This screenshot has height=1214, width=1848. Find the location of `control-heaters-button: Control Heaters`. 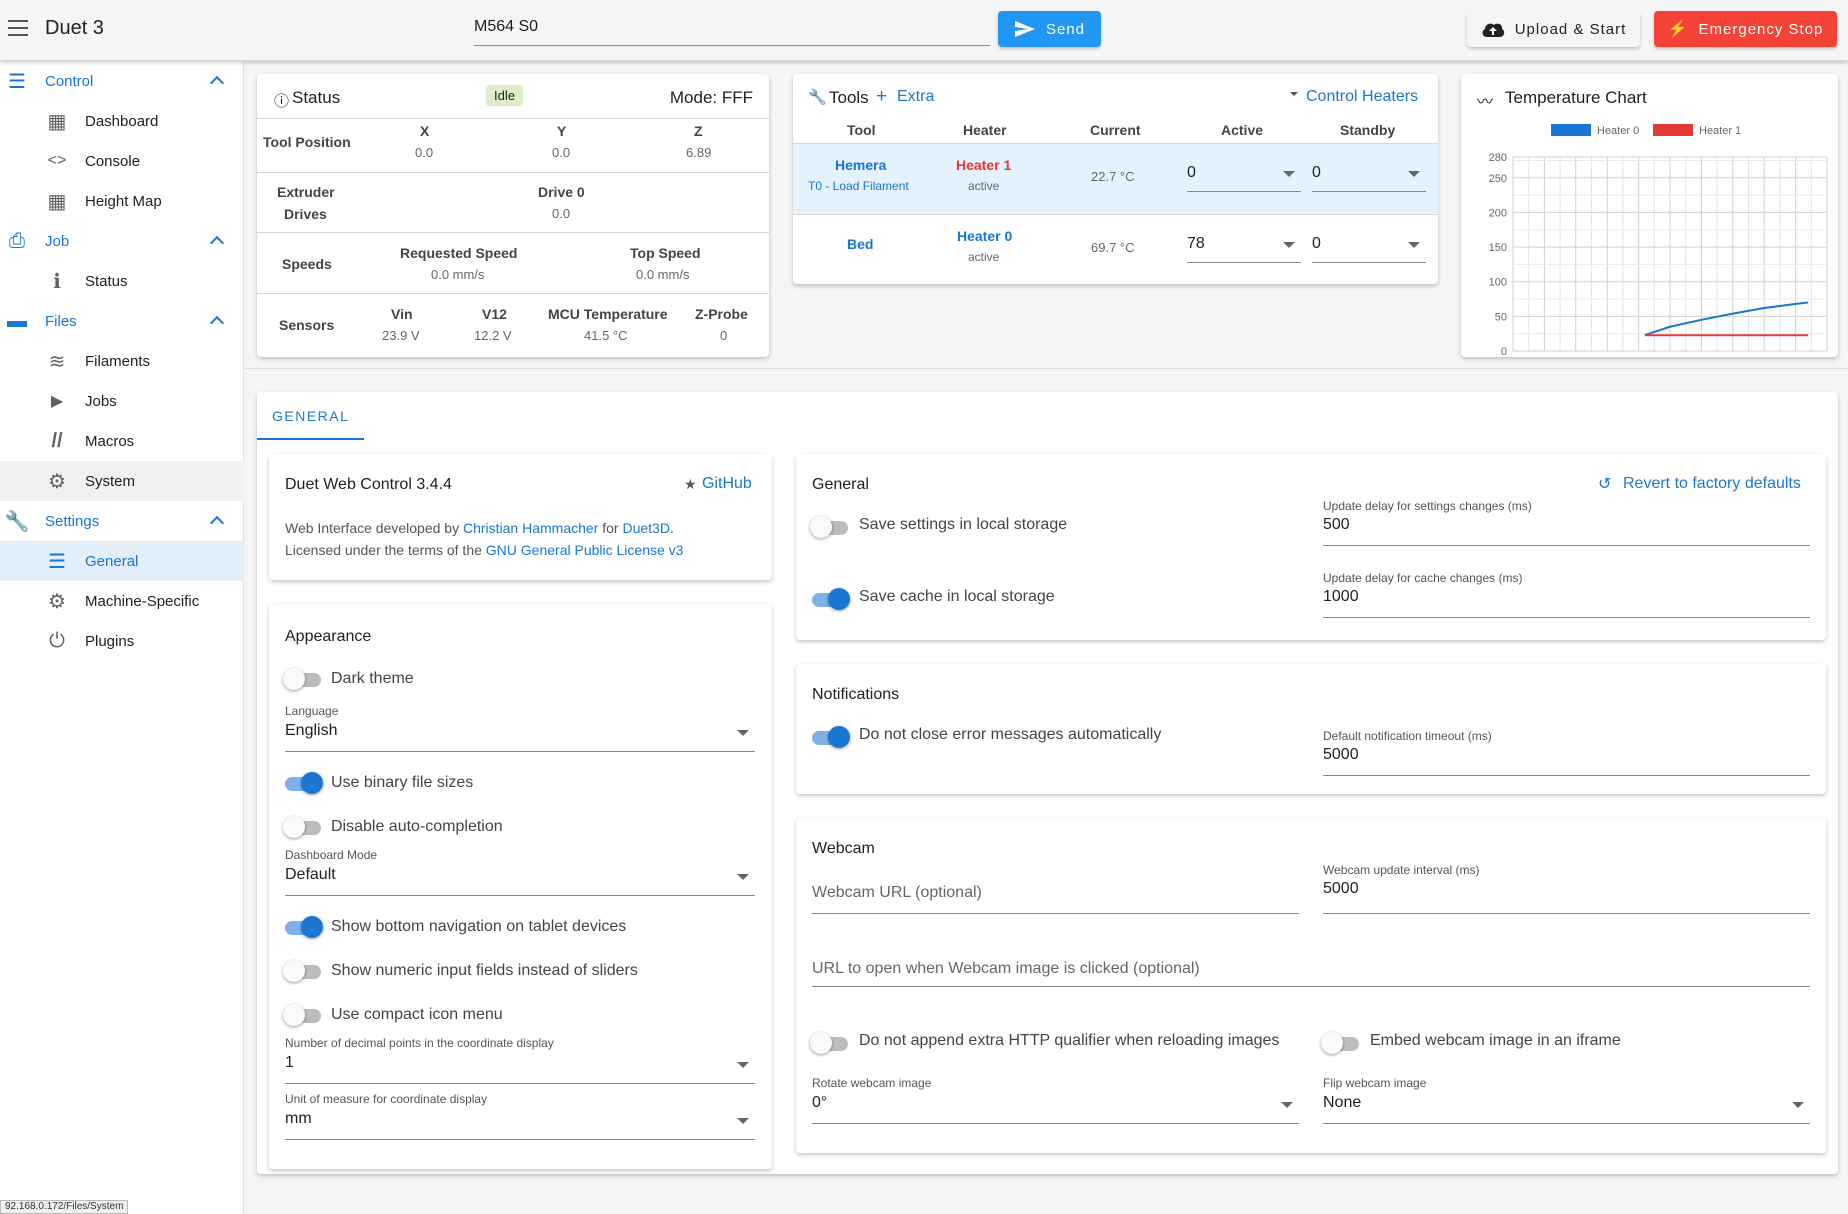

control-heaters-button: Control Heaters is located at coordinates (1362, 97).